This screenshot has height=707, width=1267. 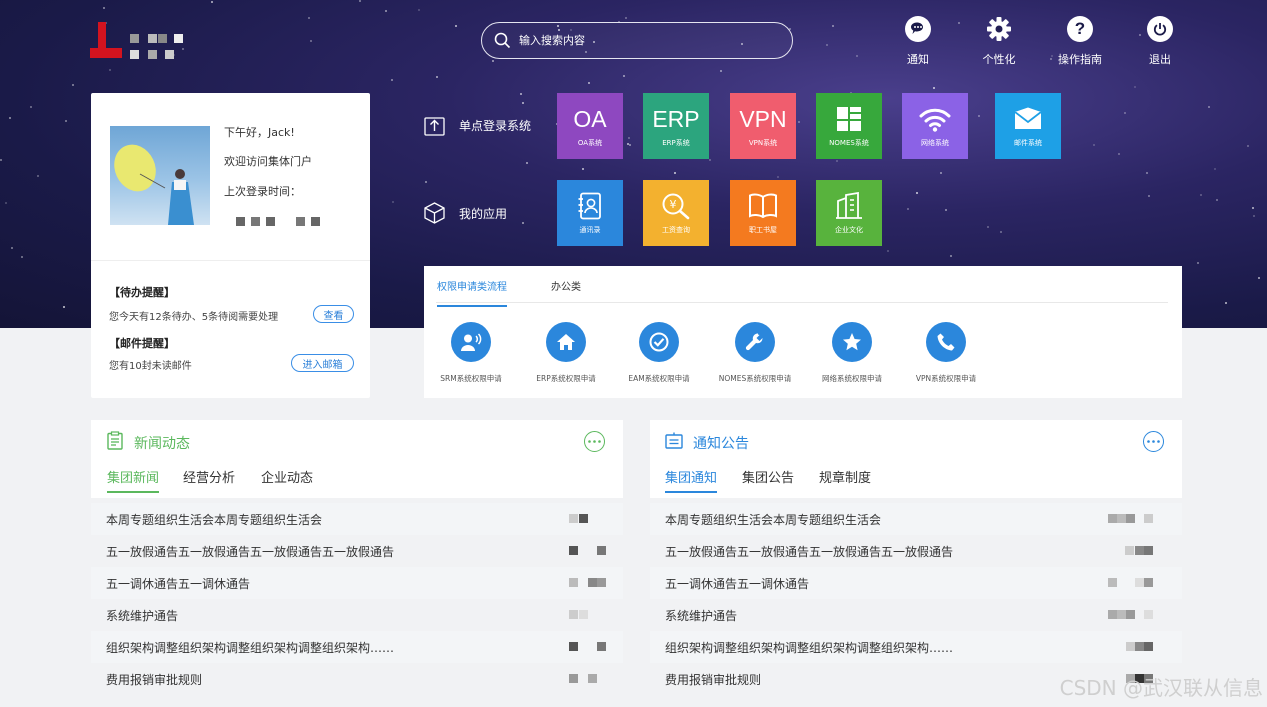 I want to click on sso-tile: NOMES系统, so click(x=849, y=126).